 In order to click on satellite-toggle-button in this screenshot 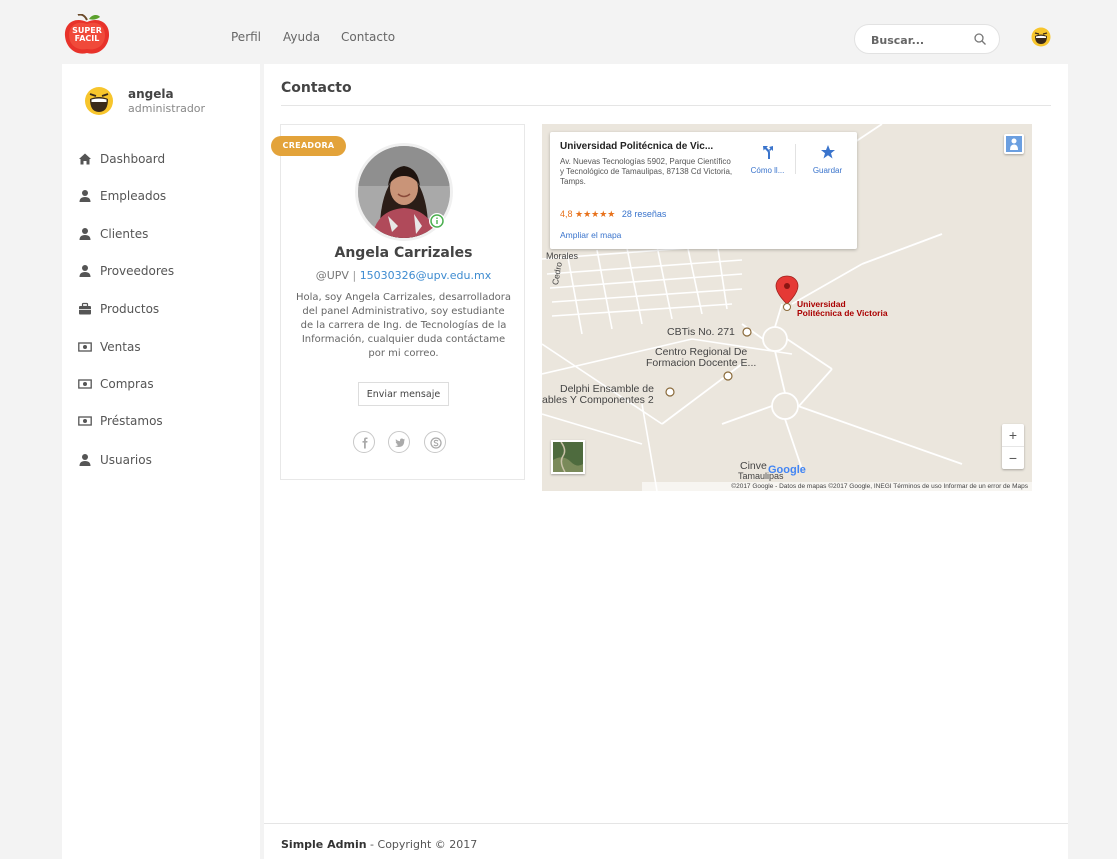, I will do `click(568, 457)`.